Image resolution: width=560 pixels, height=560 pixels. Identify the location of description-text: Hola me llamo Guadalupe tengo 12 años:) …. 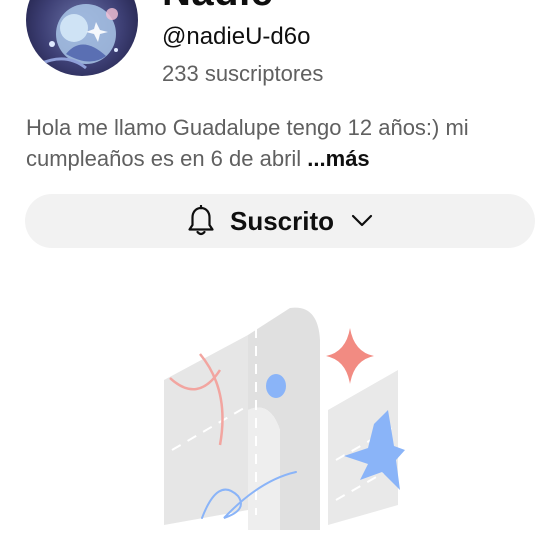
(247, 143).